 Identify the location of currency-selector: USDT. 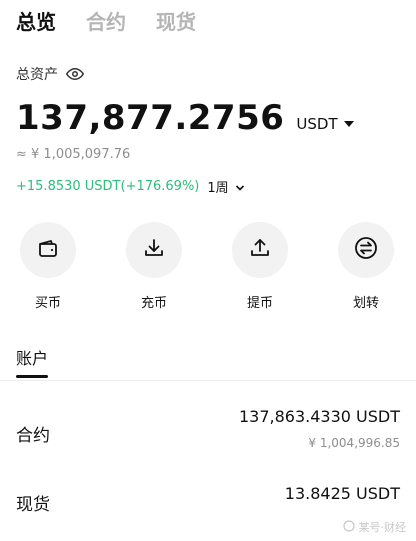
(325, 124).